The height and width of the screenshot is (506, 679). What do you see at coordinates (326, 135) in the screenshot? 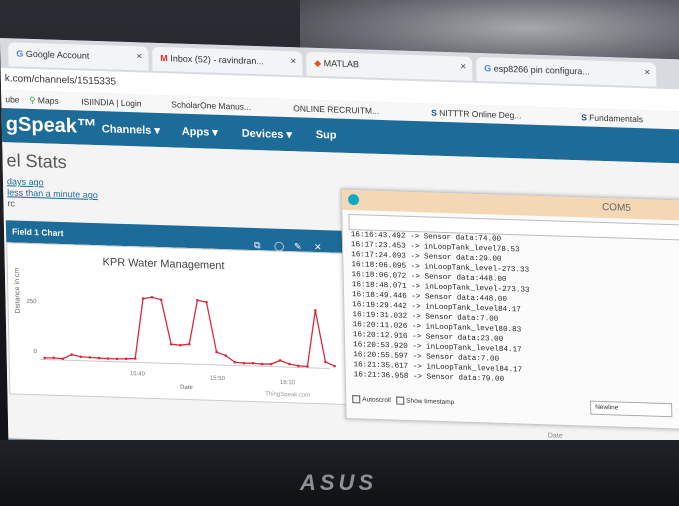
I see `nav-support: Sup` at bounding box center [326, 135].